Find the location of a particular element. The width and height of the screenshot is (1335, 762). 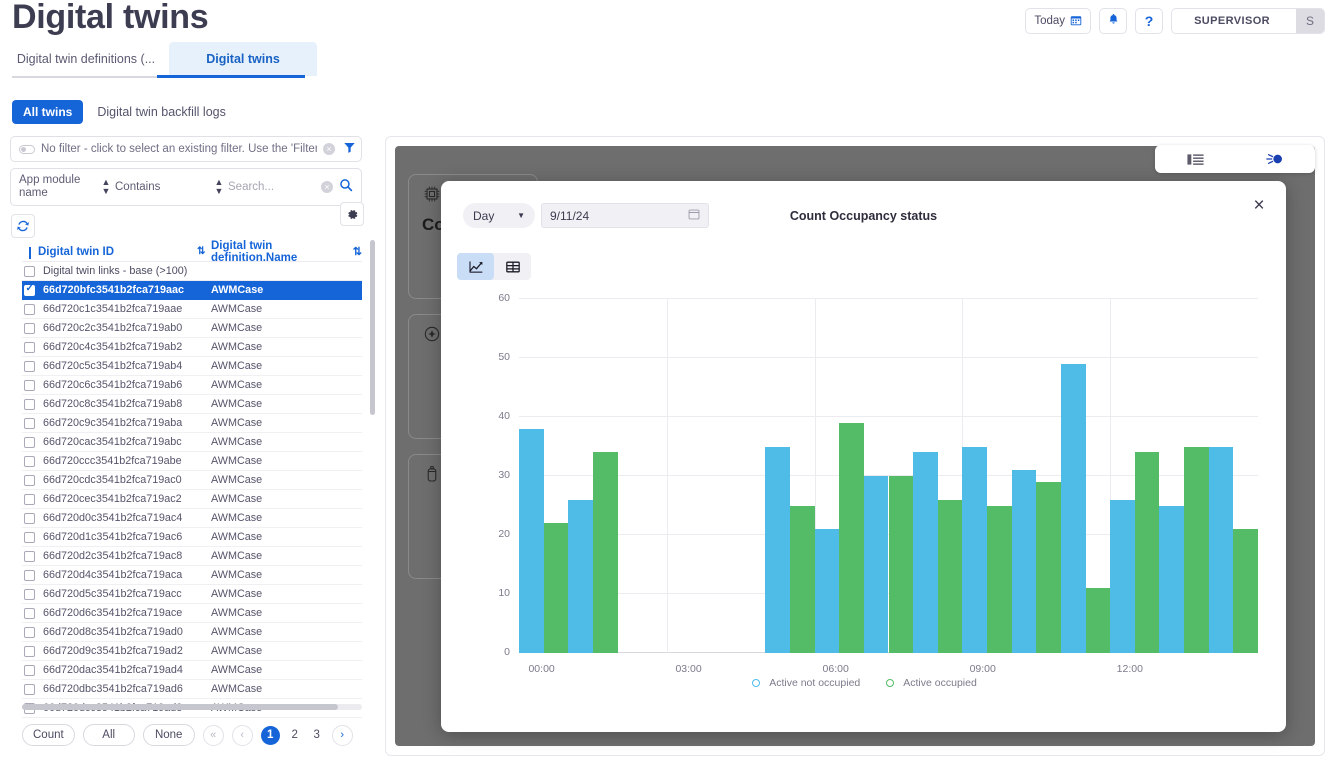

table-row: 66d720cec3541b2fca719ac2 AWMCase is located at coordinates (192, 499).